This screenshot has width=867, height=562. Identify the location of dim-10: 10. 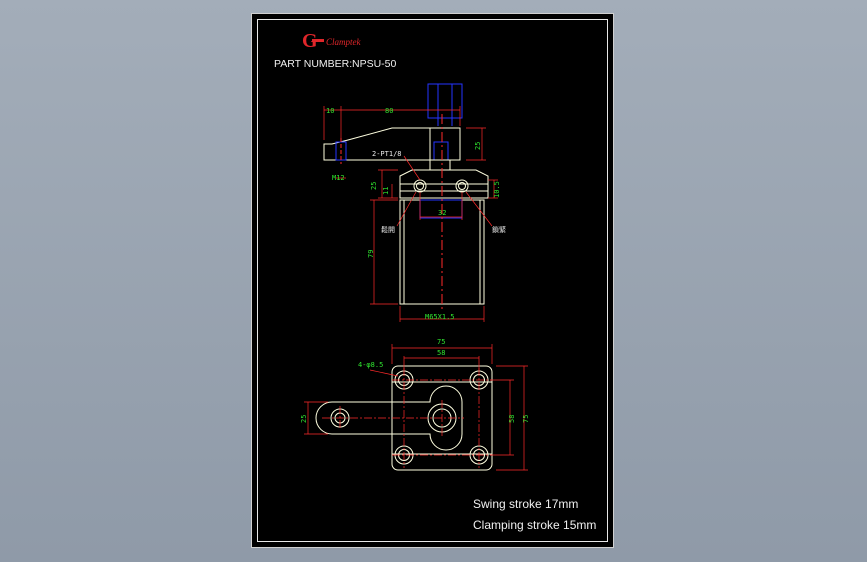
(330, 111).